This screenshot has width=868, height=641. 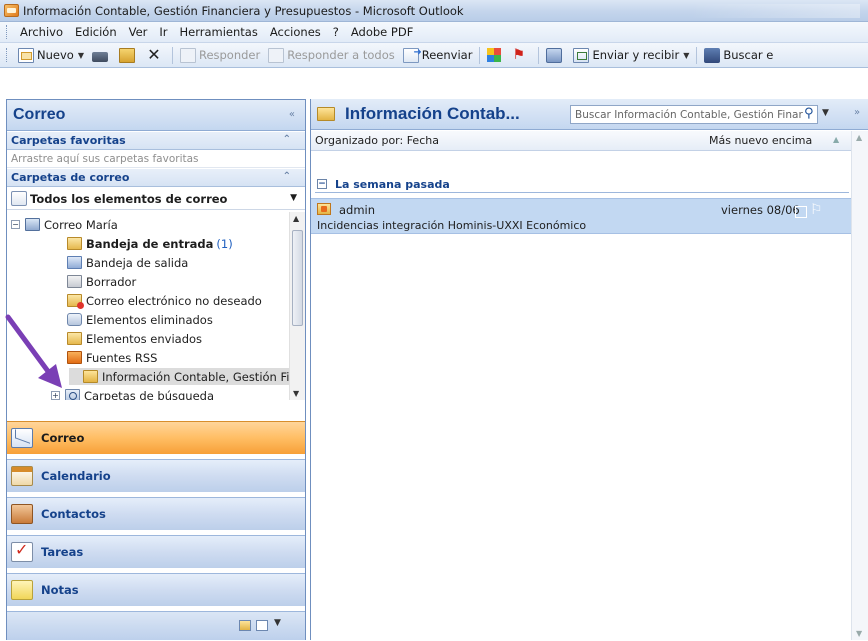 What do you see at coordinates (582, 192) in the screenshot?
I see `group-divider` at bounding box center [582, 192].